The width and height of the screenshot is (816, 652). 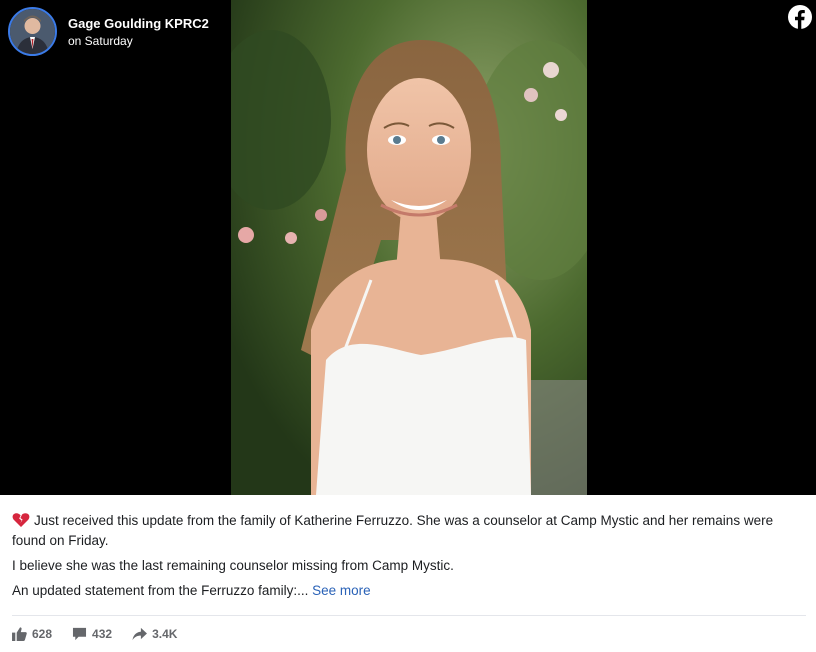 What do you see at coordinates (79, 634) in the screenshot?
I see `comment-icon` at bounding box center [79, 634].